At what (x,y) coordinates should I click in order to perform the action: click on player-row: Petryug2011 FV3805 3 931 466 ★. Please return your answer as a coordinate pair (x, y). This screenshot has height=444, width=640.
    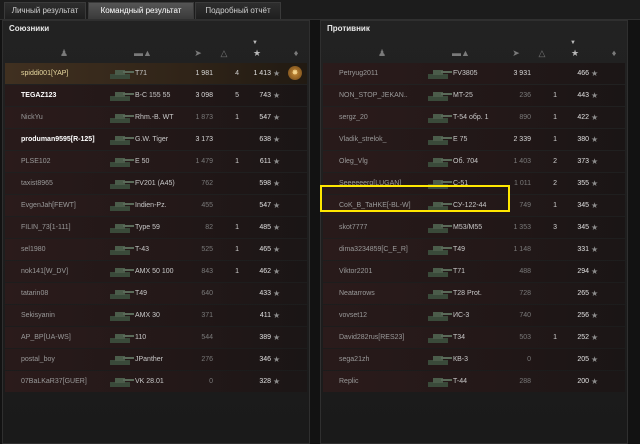
    Looking at the image, I should click on (474, 73).